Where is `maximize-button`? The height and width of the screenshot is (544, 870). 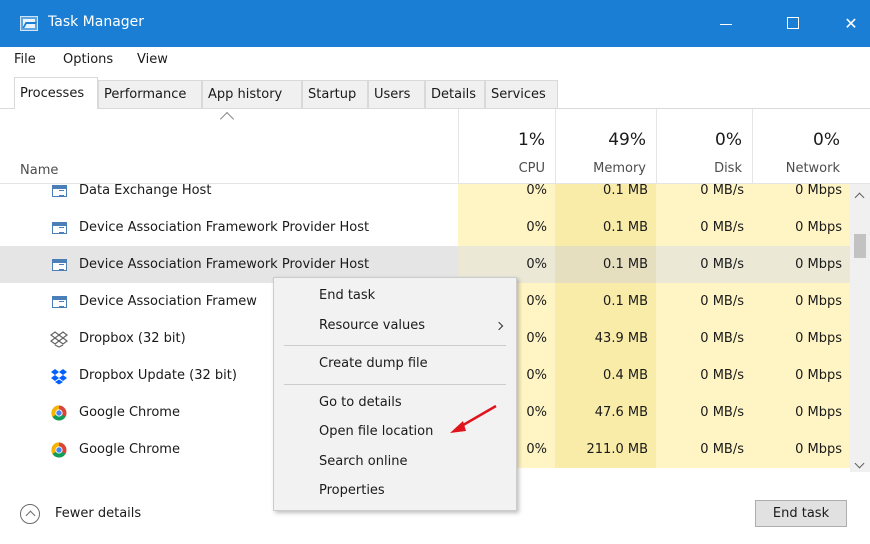
maximize-button is located at coordinates (793, 23).